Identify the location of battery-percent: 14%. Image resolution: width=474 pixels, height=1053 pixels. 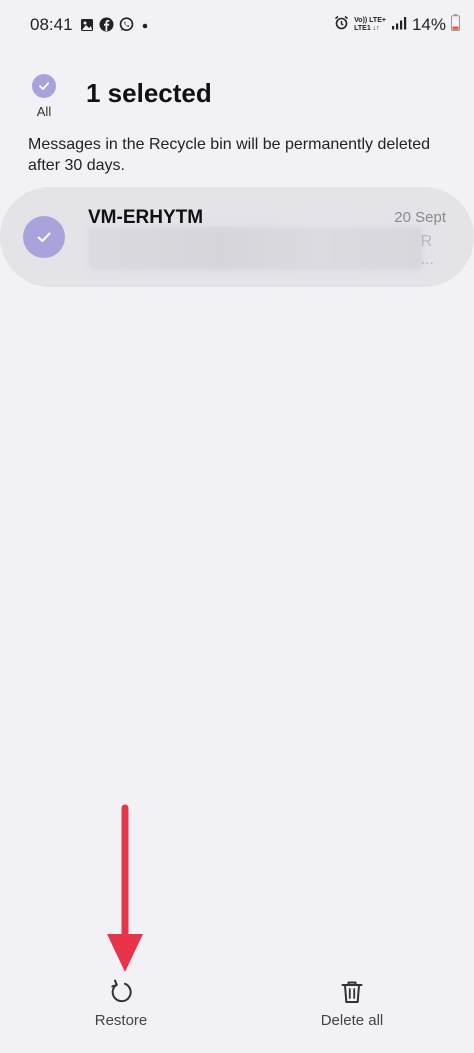
(428, 24).